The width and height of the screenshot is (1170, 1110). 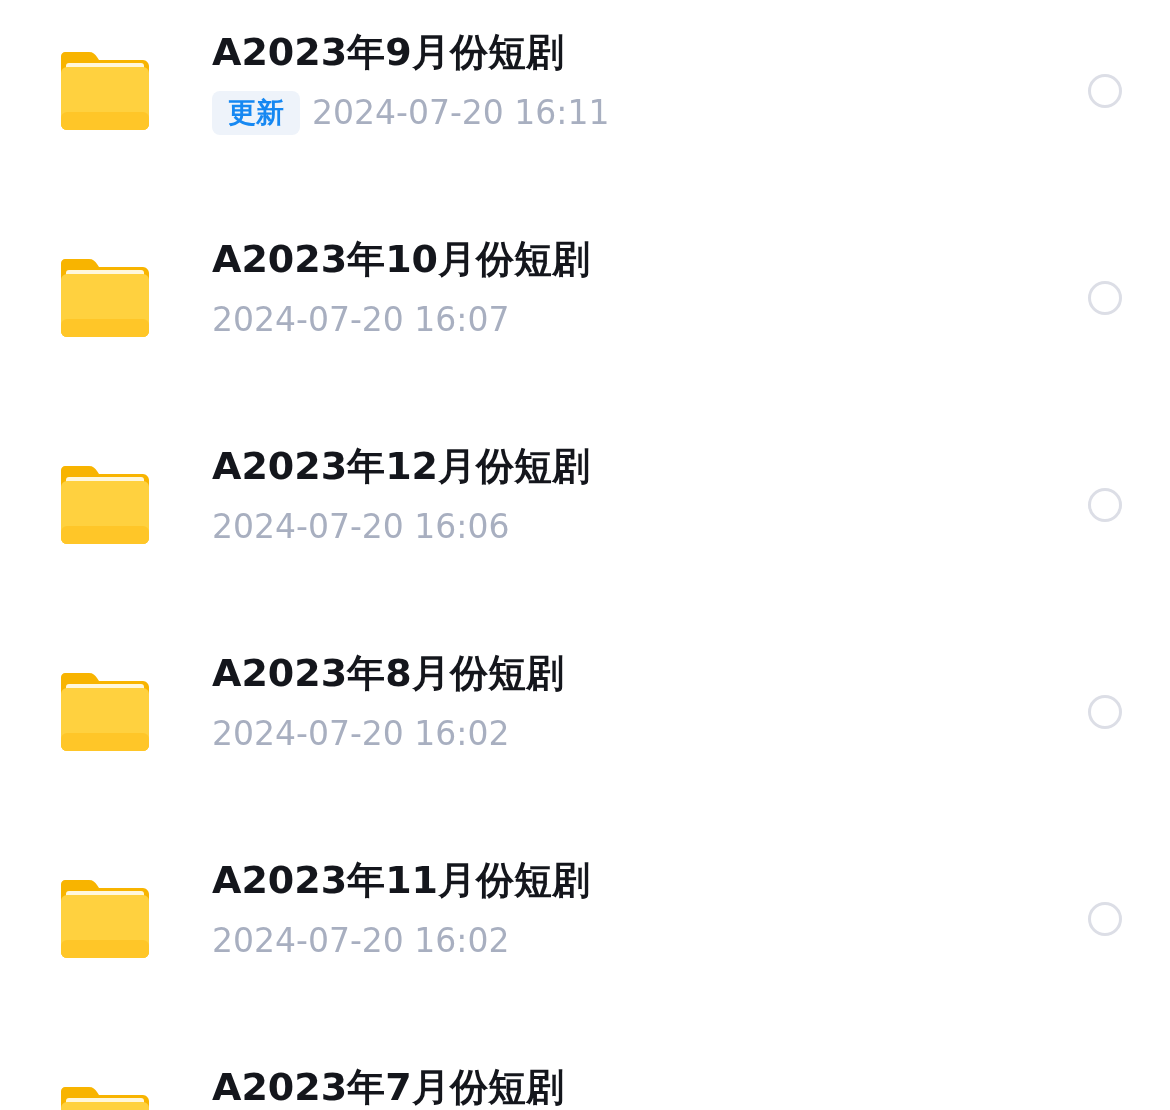 What do you see at coordinates (361, 320) in the screenshot?
I see `modified-date: 2024-07-20 16:07` at bounding box center [361, 320].